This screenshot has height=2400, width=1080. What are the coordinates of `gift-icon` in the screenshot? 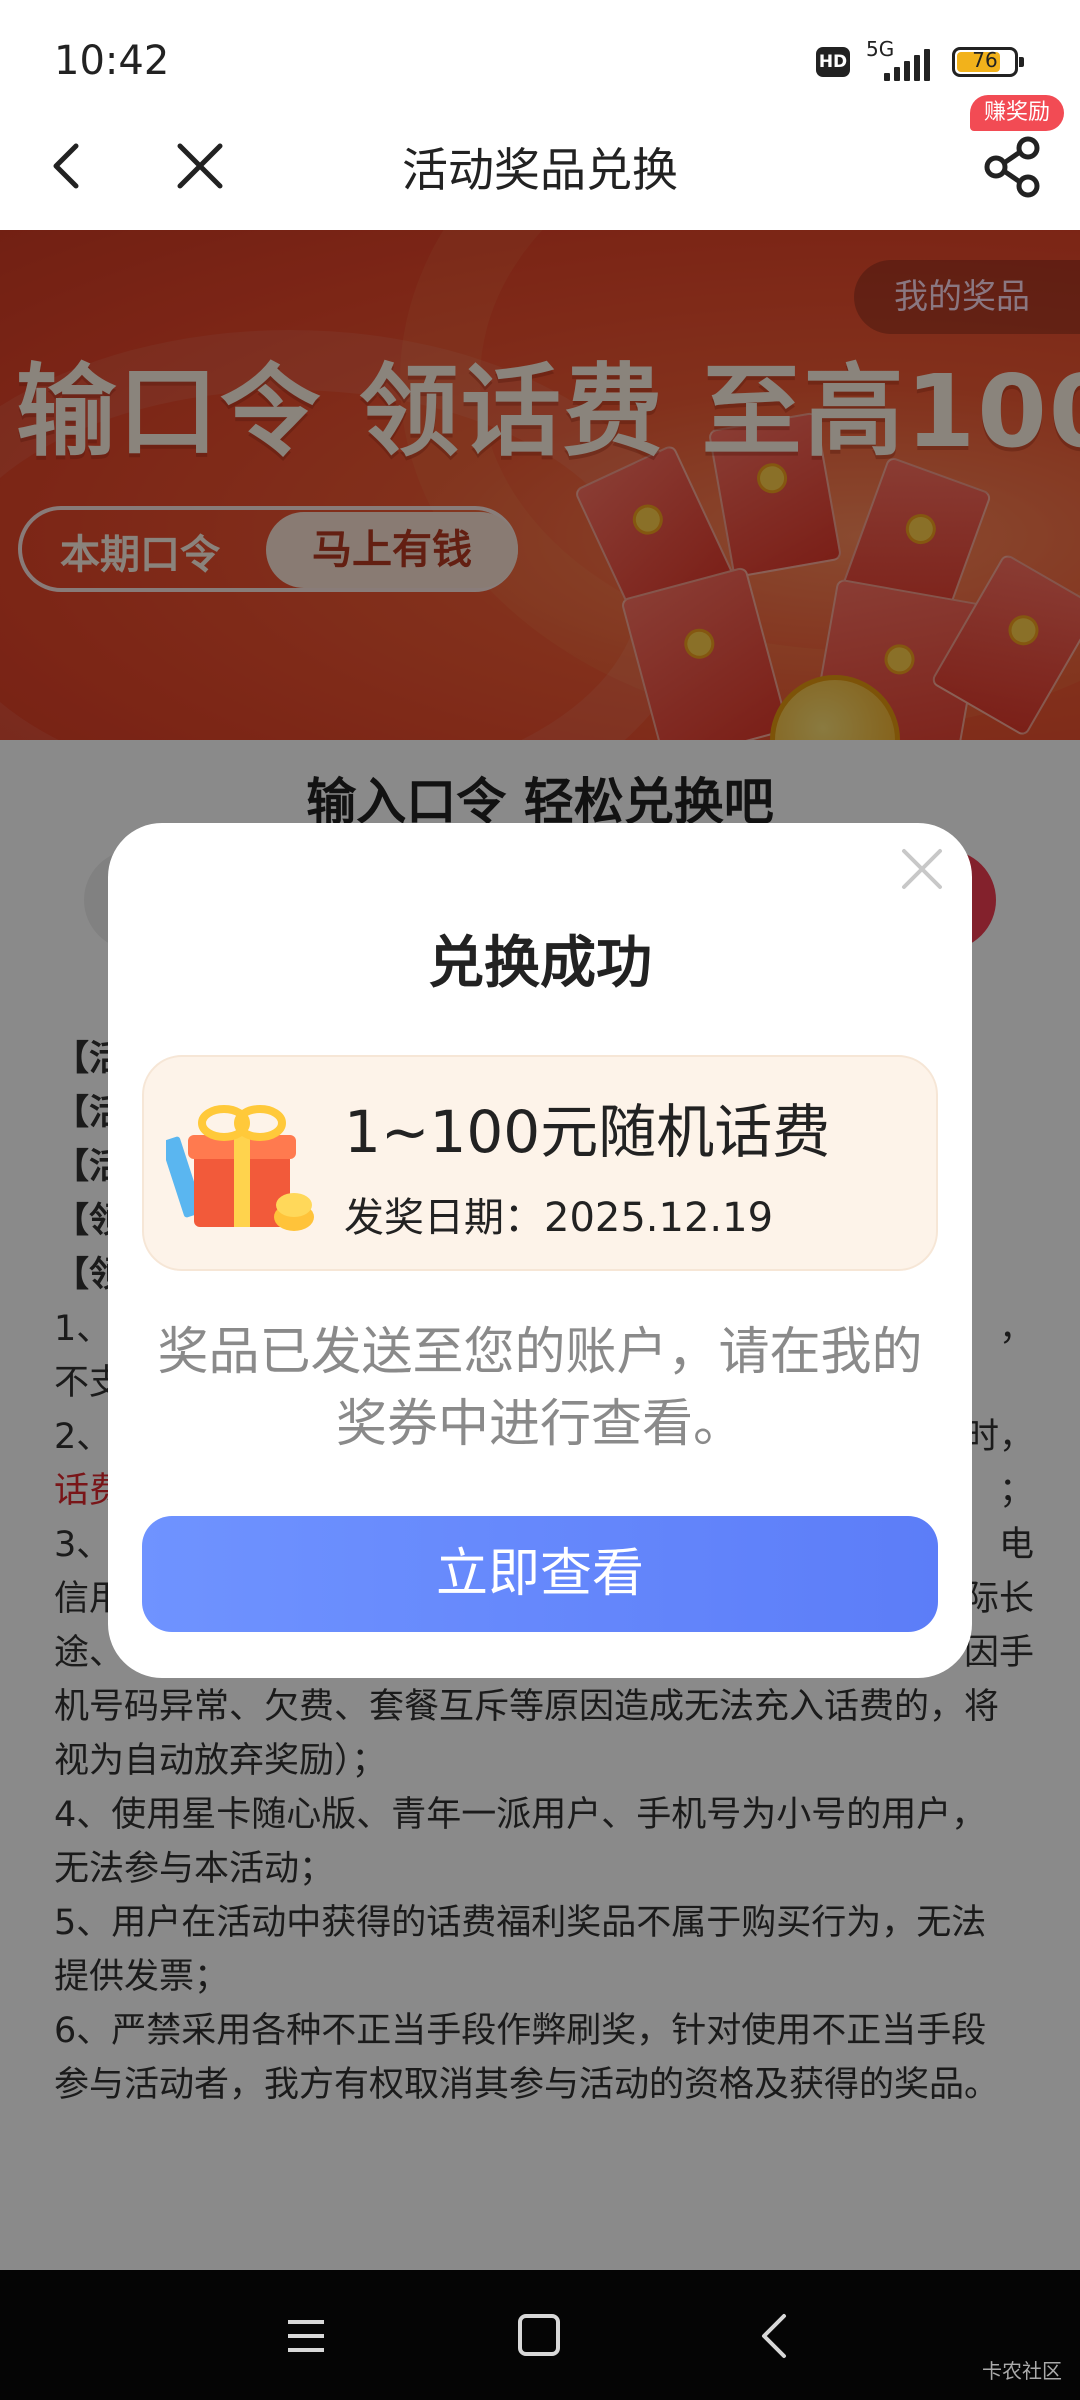 It's located at (238, 1167).